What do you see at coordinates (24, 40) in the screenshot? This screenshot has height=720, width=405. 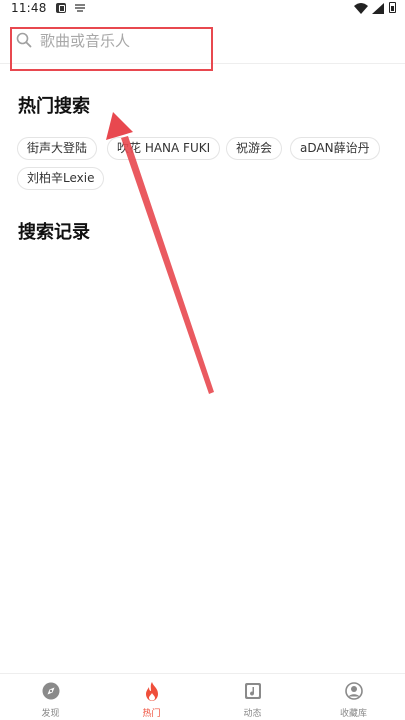 I see `search-icon` at bounding box center [24, 40].